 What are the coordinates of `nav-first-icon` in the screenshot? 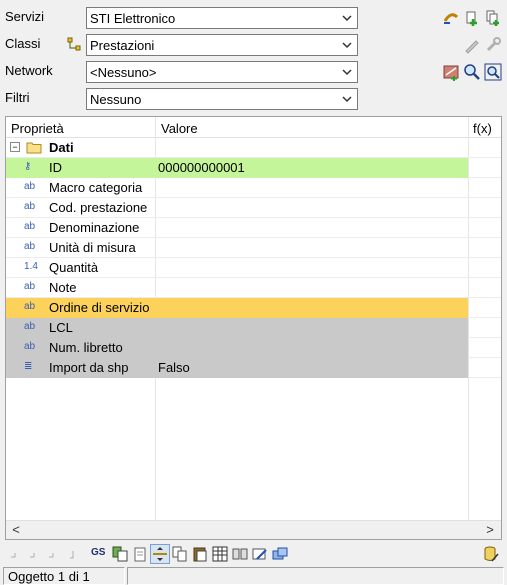 It's located at (14, 554).